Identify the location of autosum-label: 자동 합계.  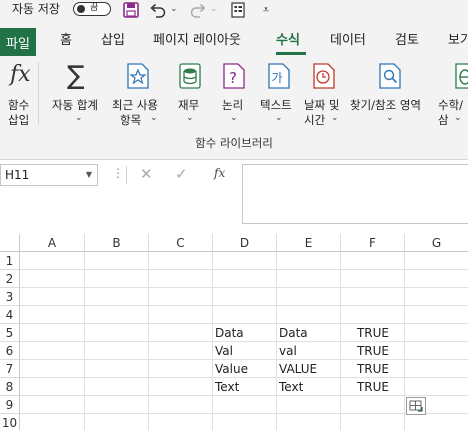
(75, 105).